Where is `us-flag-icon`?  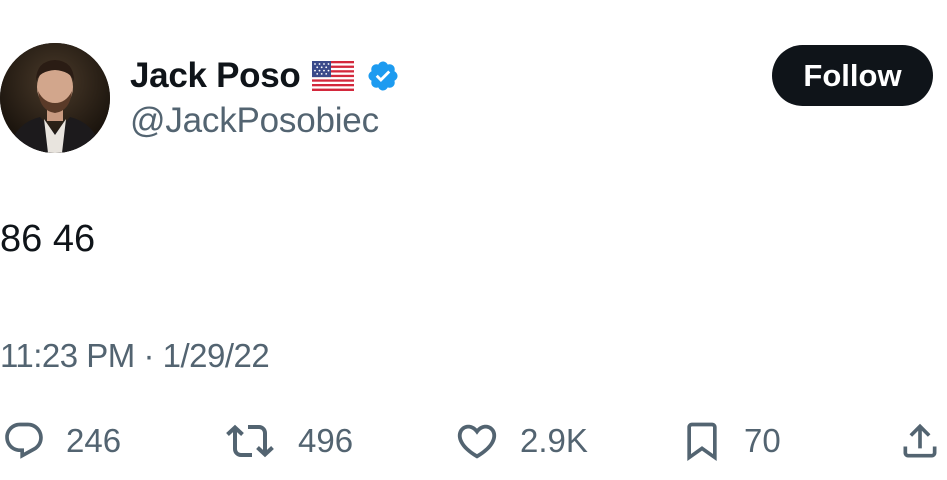
us-flag-icon is located at coordinates (333, 76).